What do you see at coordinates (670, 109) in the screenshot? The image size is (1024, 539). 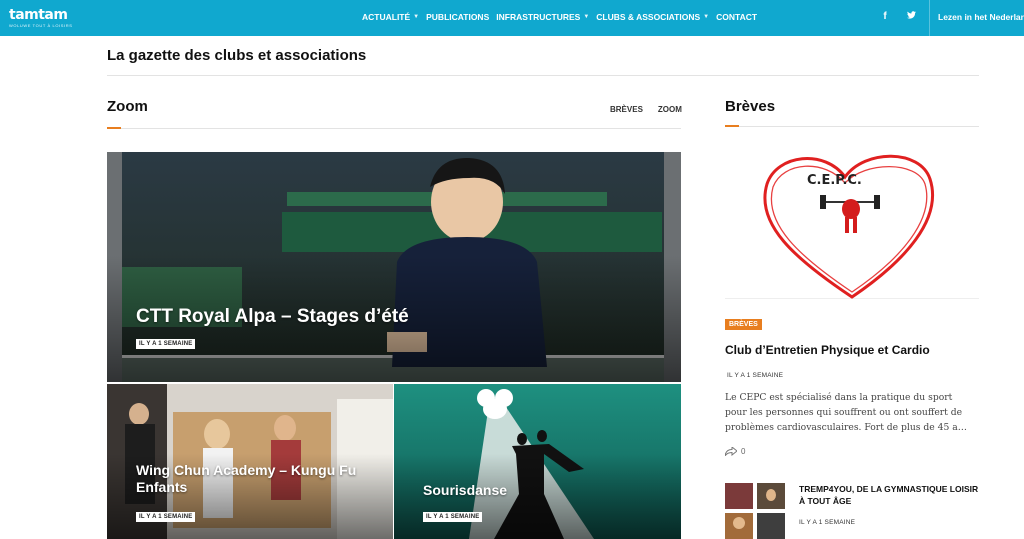 I see `tab-zoom: ZOOM` at bounding box center [670, 109].